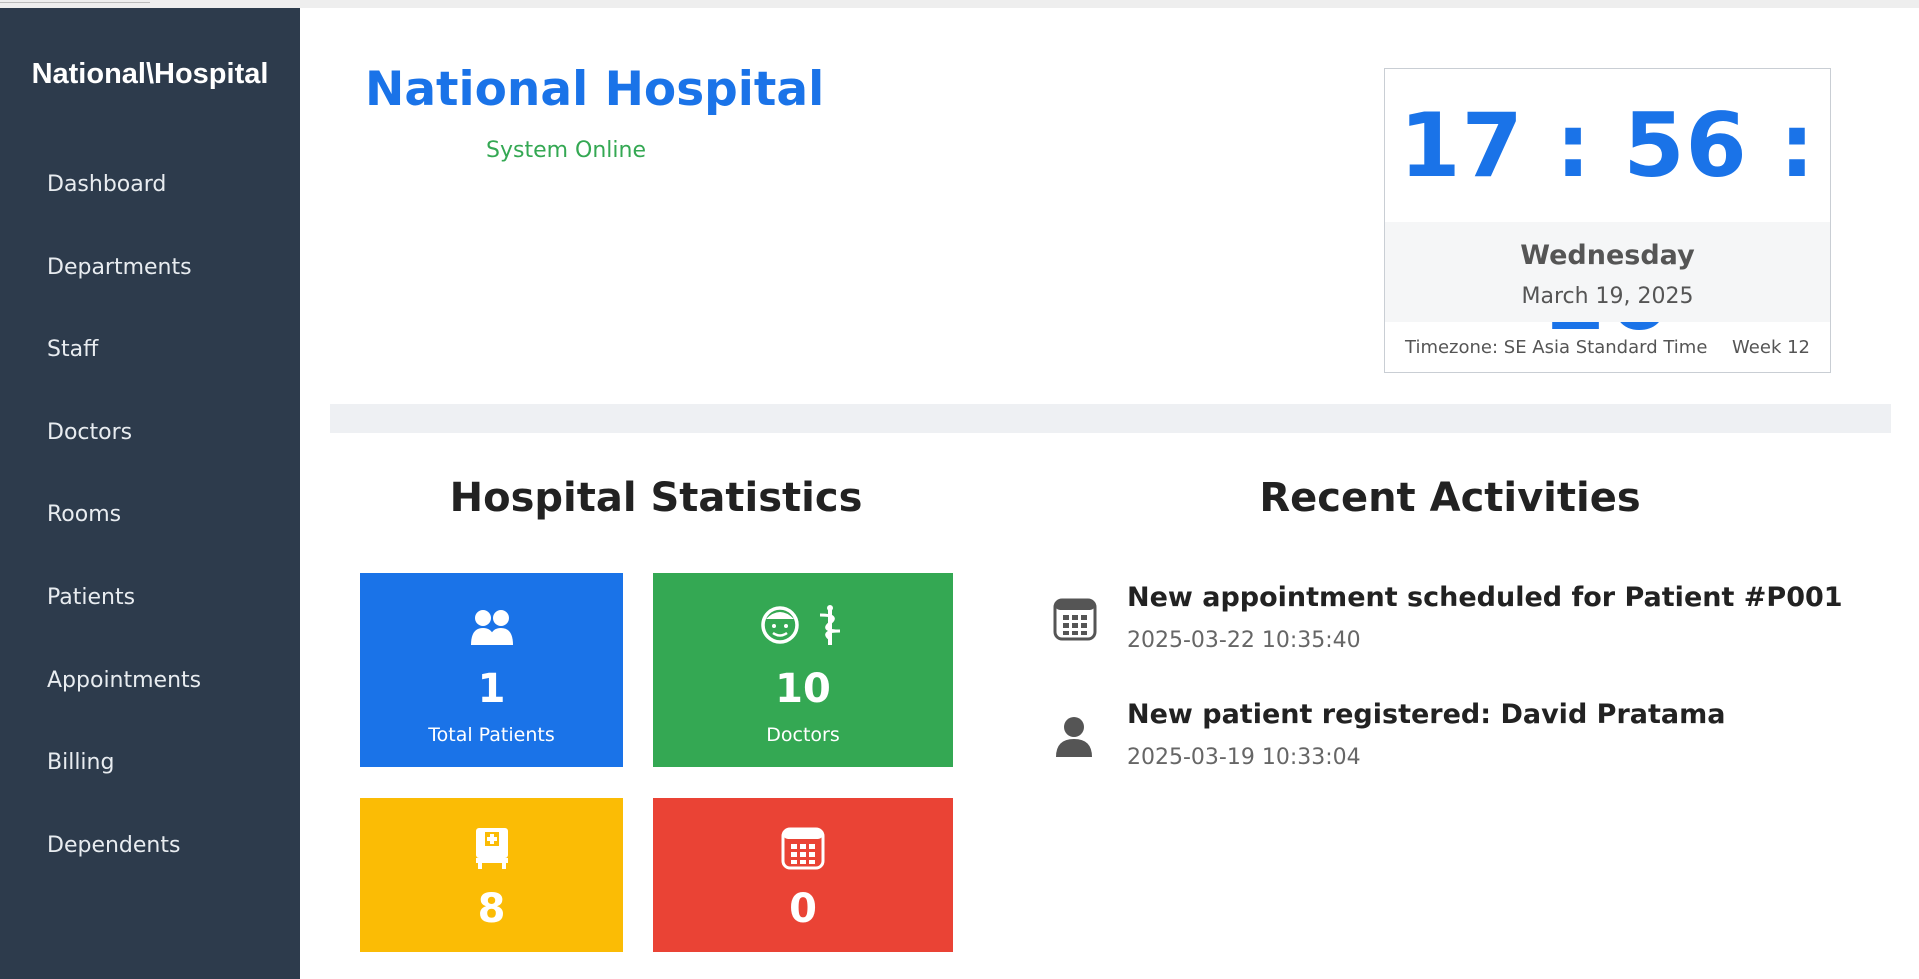  Describe the element at coordinates (959, 4) in the screenshot. I see `window-top-strip` at that location.